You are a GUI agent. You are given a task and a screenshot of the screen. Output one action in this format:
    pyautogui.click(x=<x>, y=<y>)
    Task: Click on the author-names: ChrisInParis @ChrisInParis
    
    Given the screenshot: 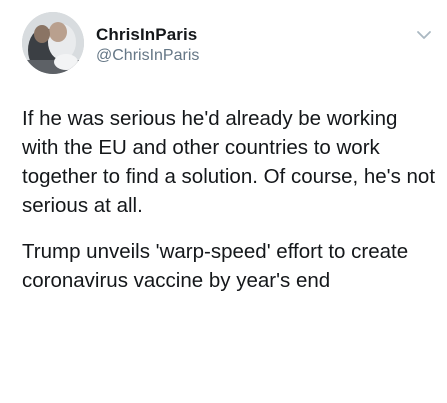 What is the action you would take?
    pyautogui.click(x=147, y=45)
    